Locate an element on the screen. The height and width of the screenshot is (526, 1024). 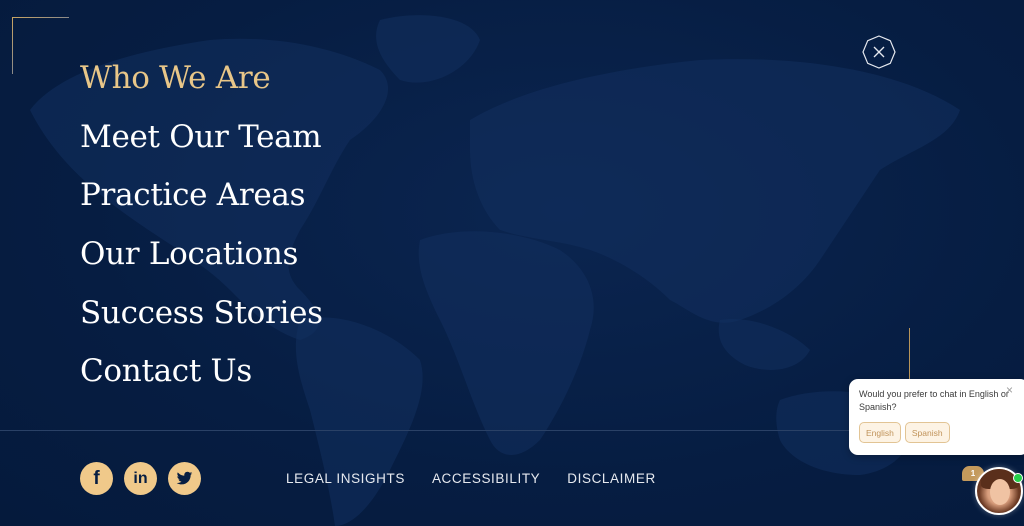
close-octagon-icon is located at coordinates (879, 52).